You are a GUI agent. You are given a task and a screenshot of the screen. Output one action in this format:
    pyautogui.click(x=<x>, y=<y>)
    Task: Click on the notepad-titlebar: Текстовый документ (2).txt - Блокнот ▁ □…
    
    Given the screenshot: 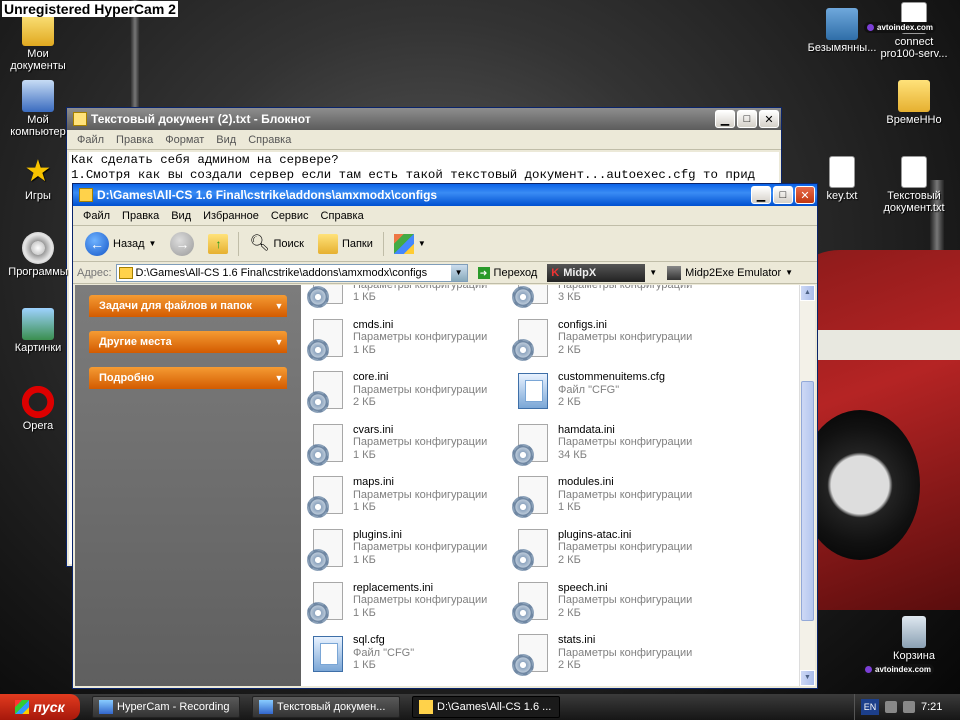 What is the action you would take?
    pyautogui.click(x=424, y=119)
    